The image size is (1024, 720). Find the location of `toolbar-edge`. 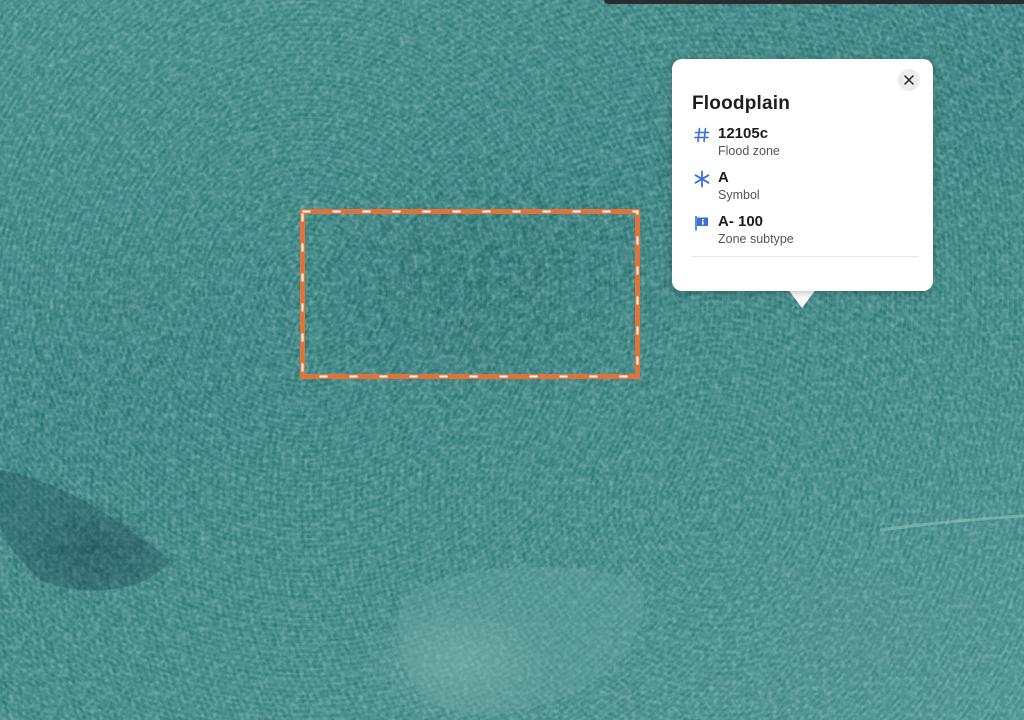

toolbar-edge is located at coordinates (814, 2).